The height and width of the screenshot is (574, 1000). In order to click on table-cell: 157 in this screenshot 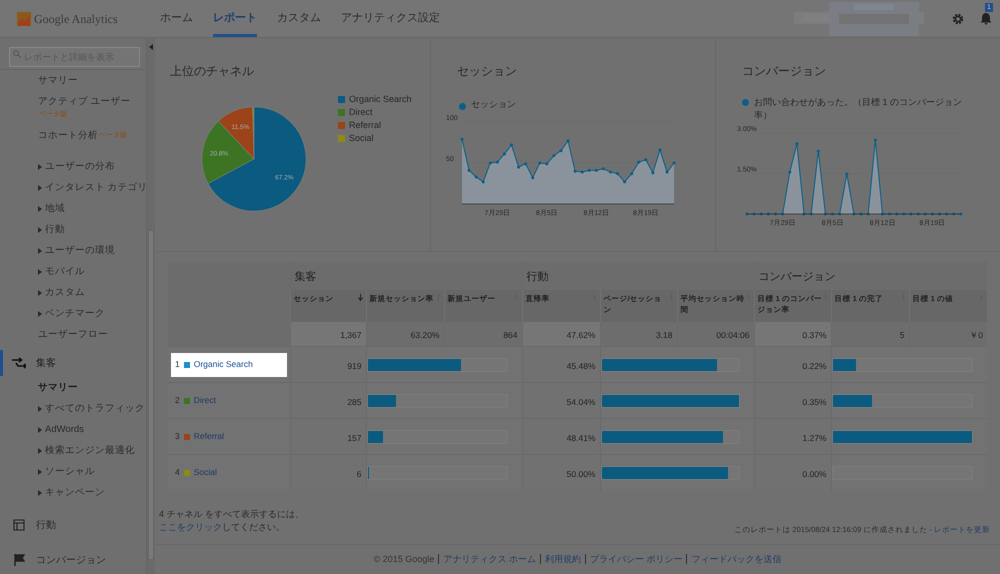, I will do `click(354, 437)`.